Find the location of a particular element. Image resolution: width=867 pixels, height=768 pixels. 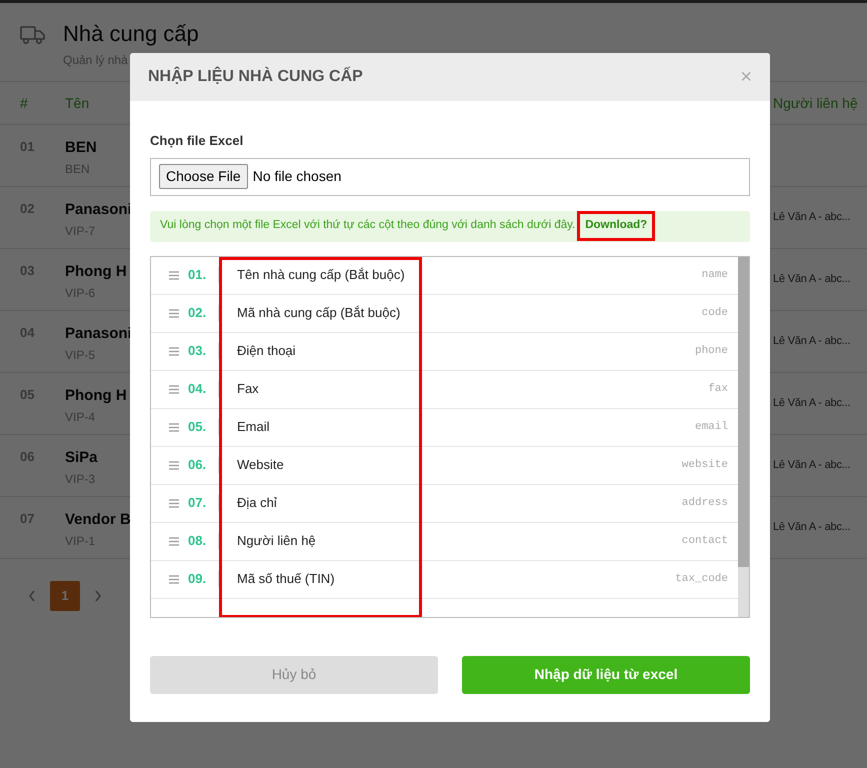

supplier-name: SiPa is located at coordinates (81, 458).